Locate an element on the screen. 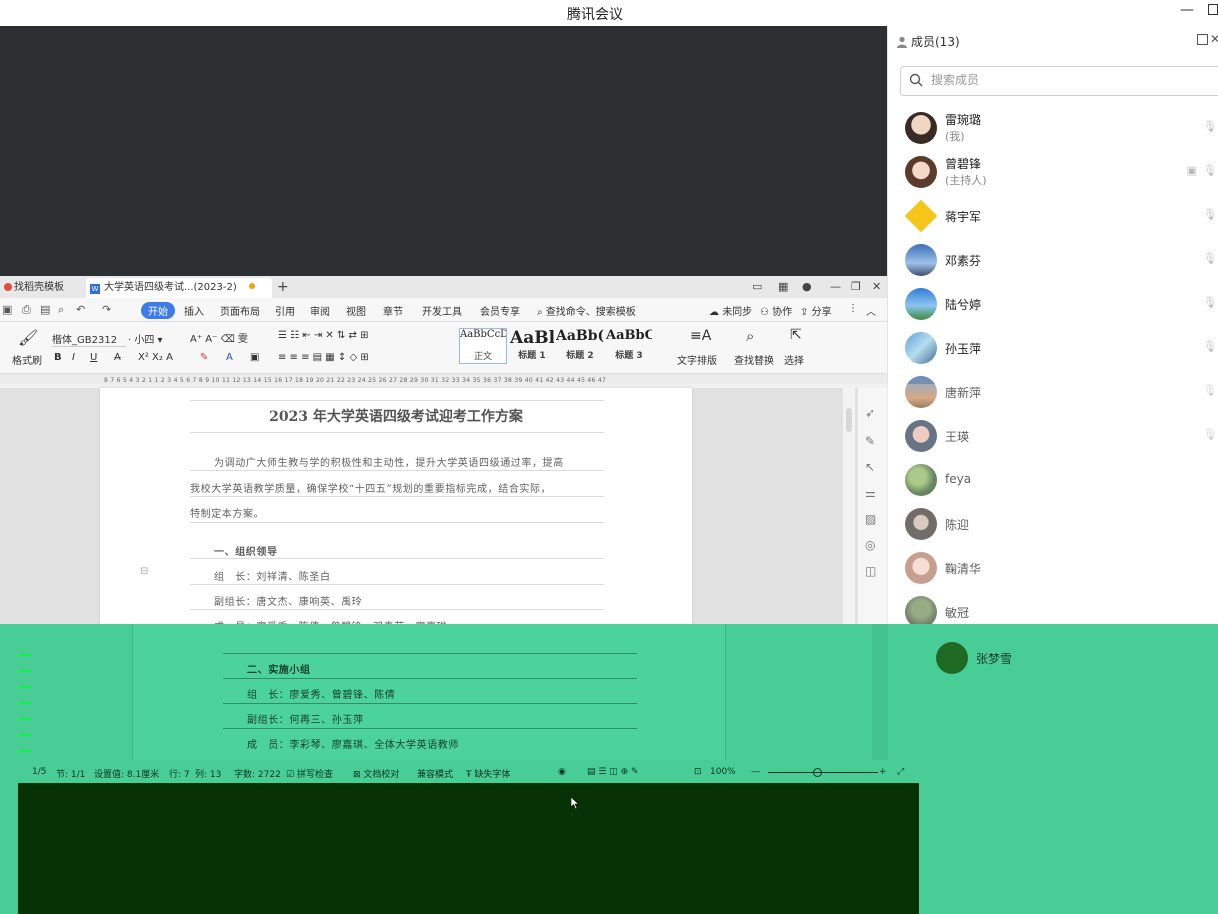 This screenshot has height=914, width=1218. redo-icon: ↷ is located at coordinates (106, 309).